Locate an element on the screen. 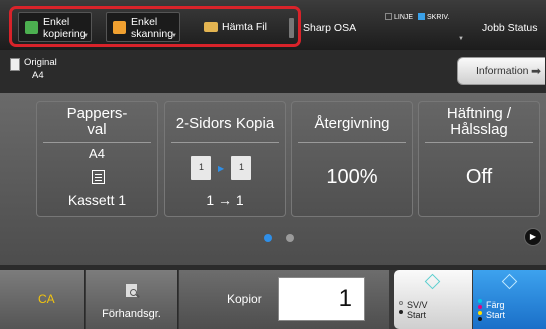 The image size is (546, 329). tile-paper-select: Pappers- val A4 Kassett 1 is located at coordinates (97, 159).